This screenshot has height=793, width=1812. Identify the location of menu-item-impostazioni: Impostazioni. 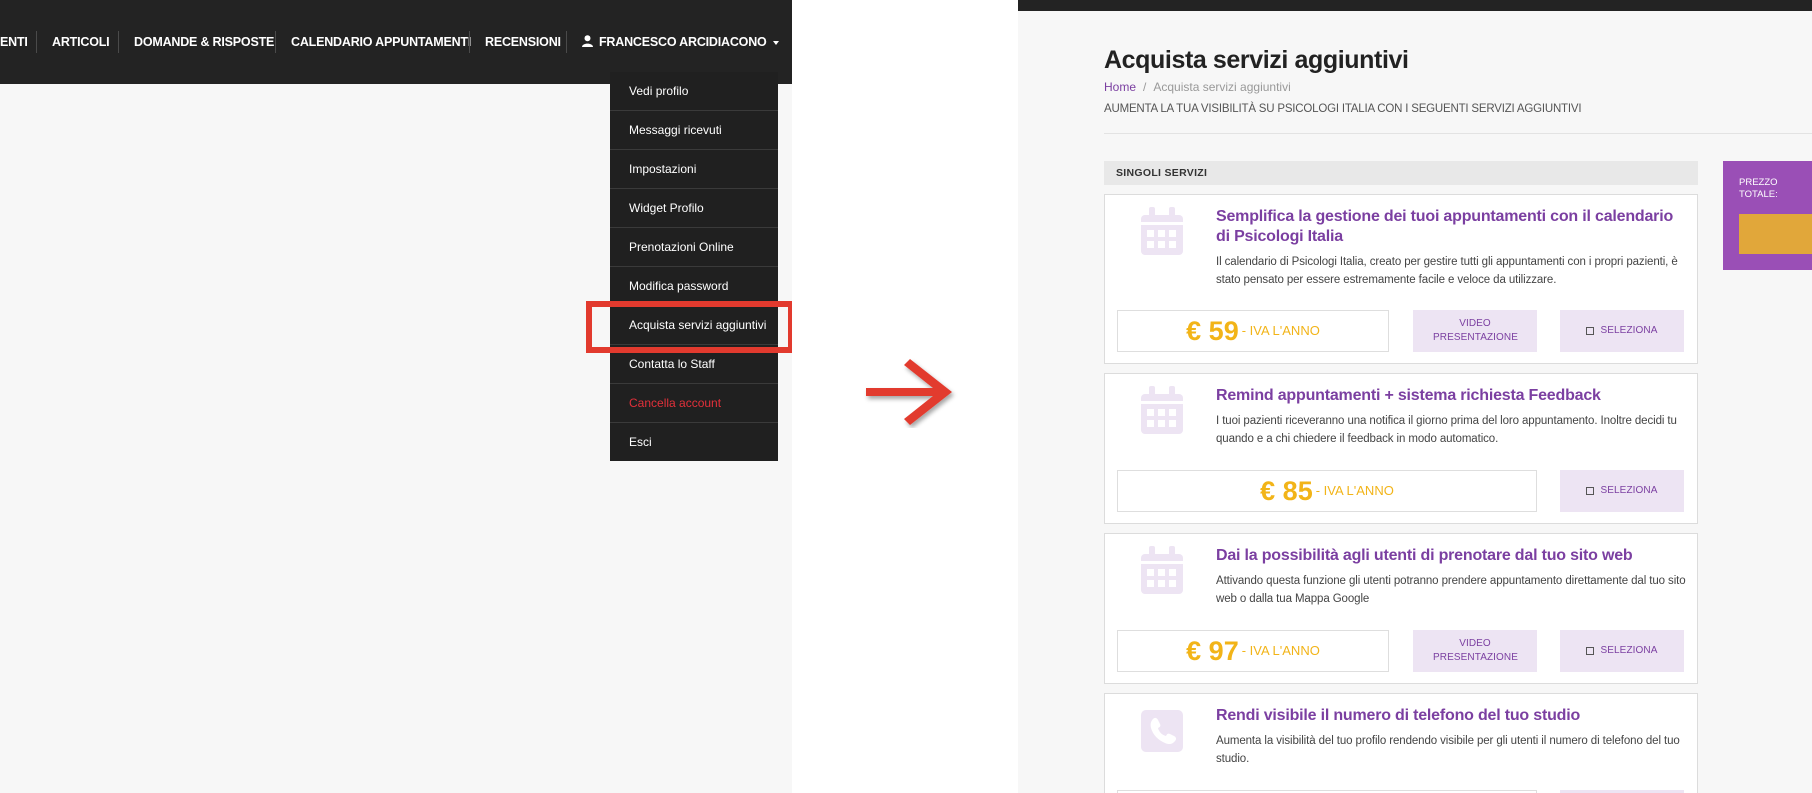
(694, 169).